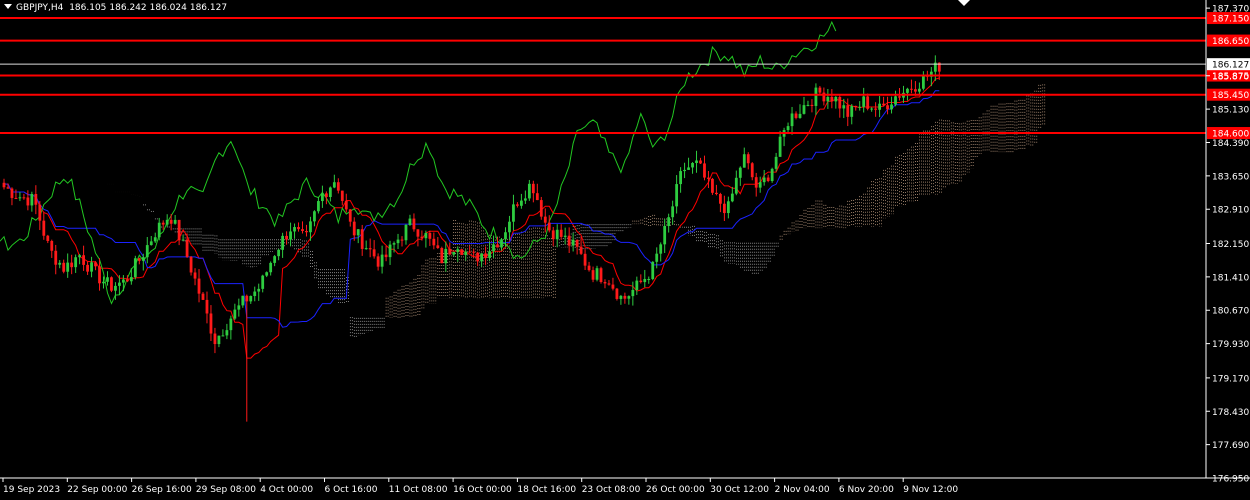  I want to click on chart-header: GBPJPY,H4 186.105 186.242 186.024 186.127, so click(117, 8).